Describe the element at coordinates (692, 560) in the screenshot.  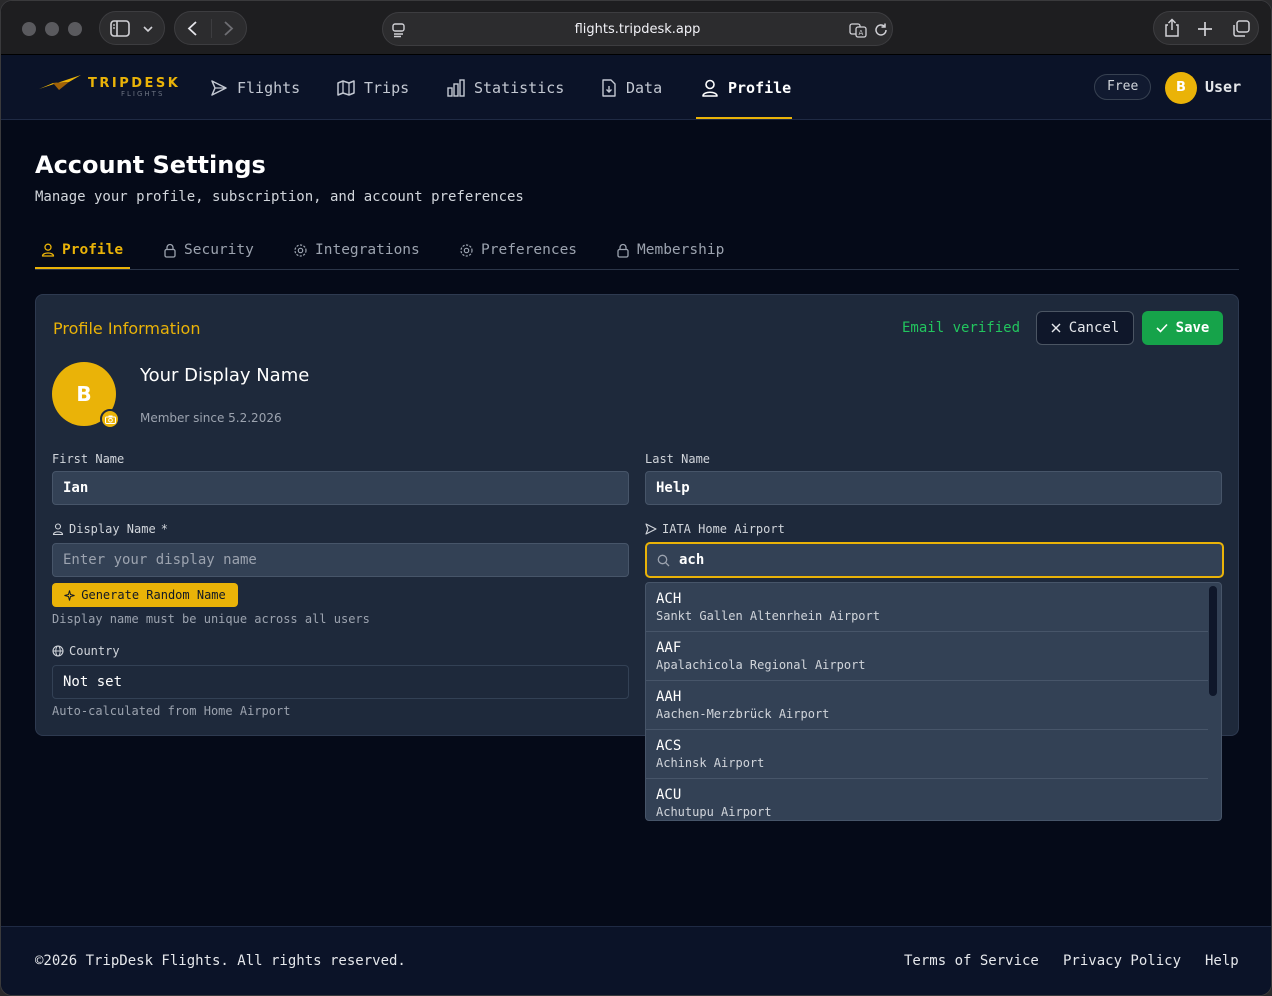
I see `home-airport-value: ach` at that location.